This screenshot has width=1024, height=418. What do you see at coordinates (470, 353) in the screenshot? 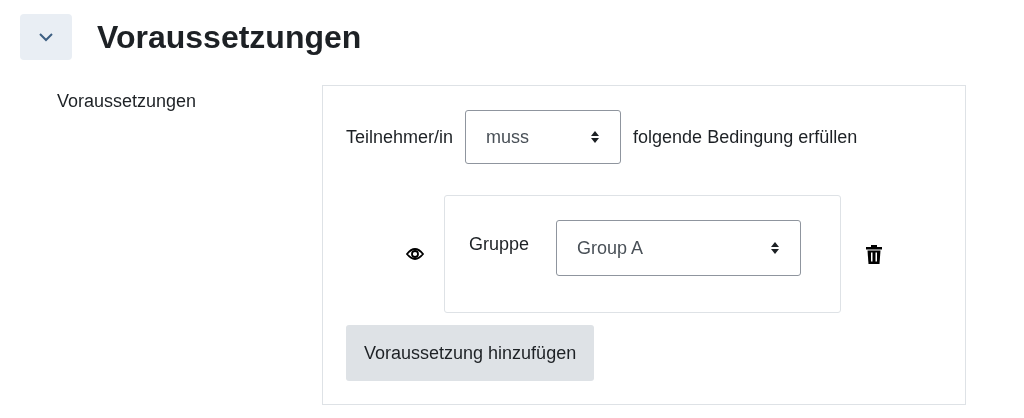
I see `add-condition-button: Voraussetzung hinzufügen` at bounding box center [470, 353].